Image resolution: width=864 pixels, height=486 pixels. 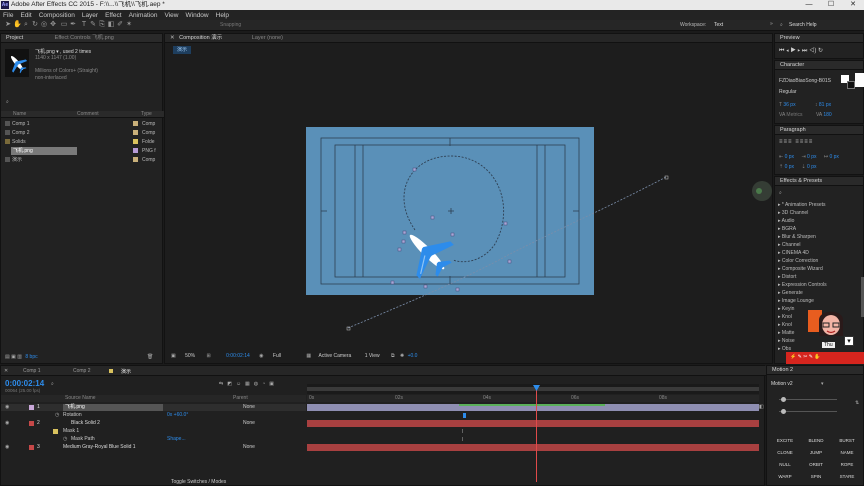 What do you see at coordinates (785, 453) in the screenshot?
I see `motion-clone-button: CLONE` at bounding box center [785, 453].